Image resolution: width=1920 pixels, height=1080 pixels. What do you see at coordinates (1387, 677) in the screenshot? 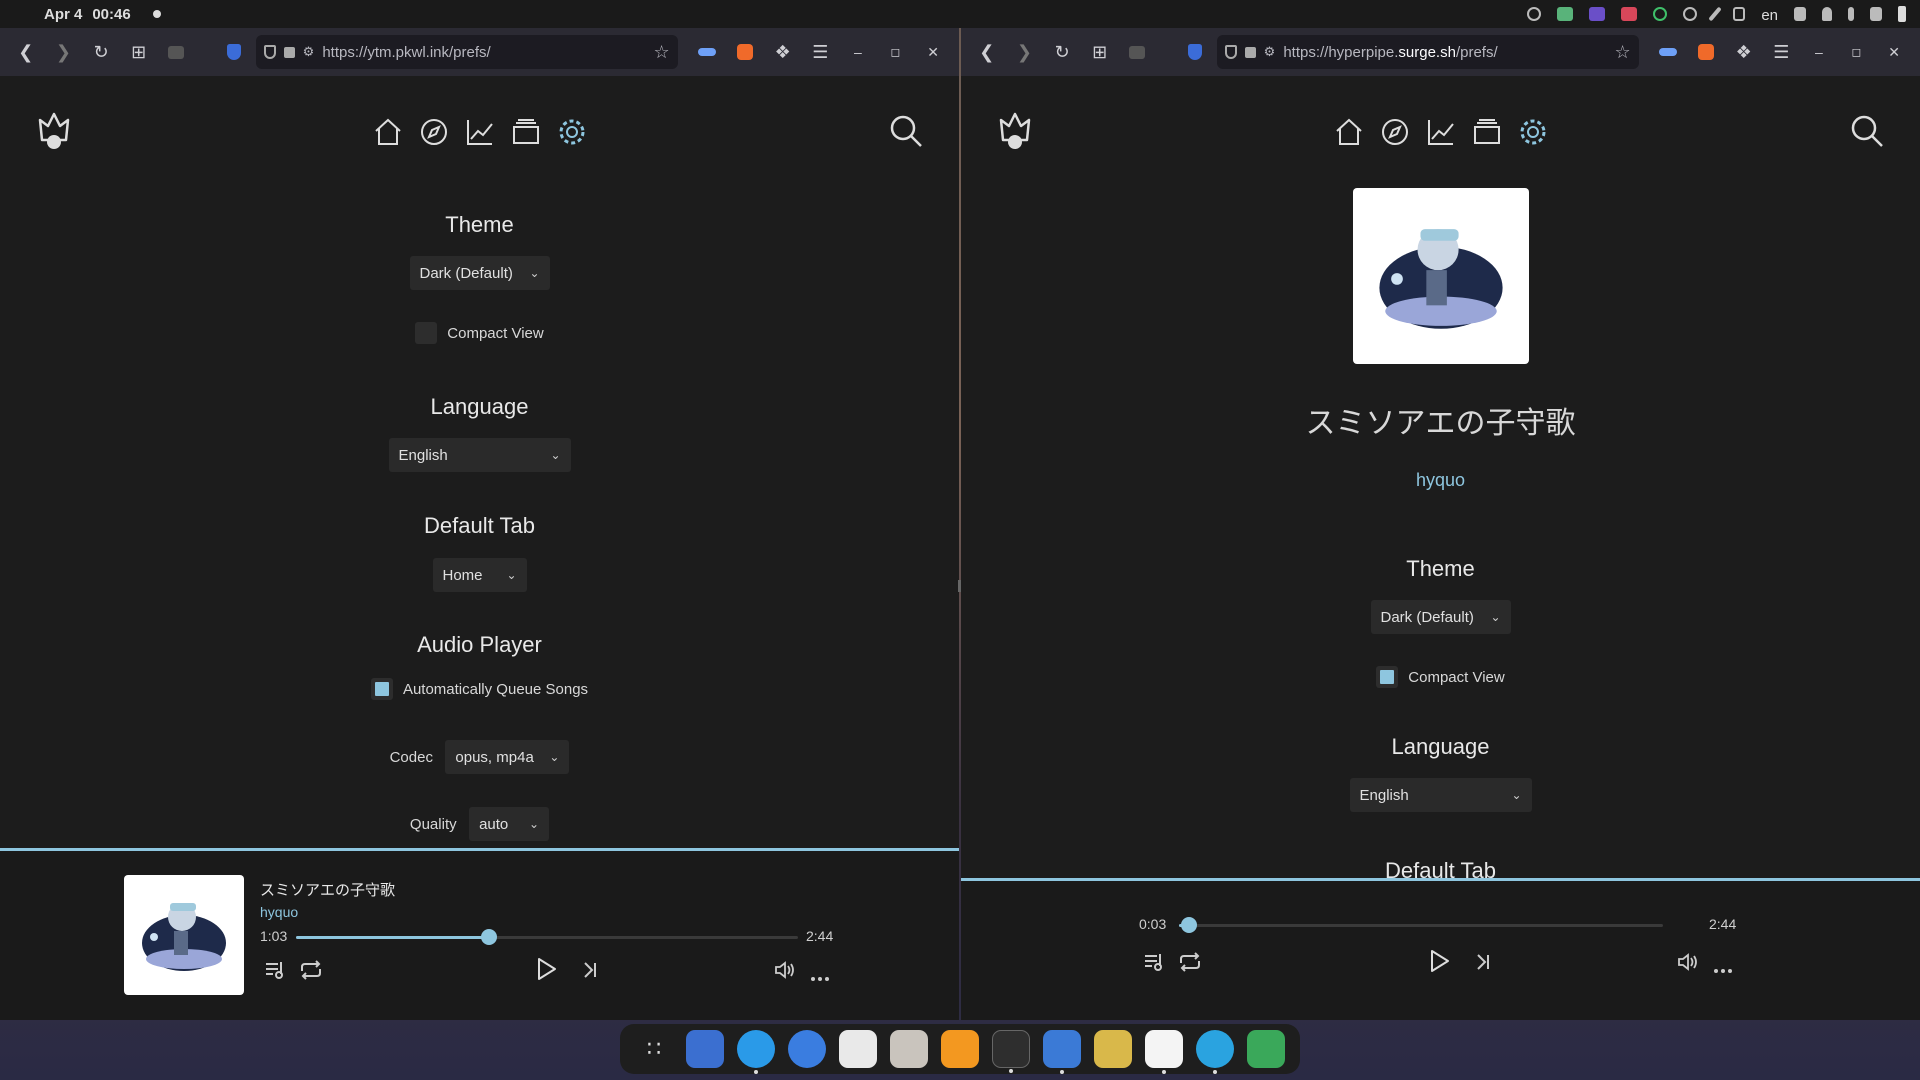
I see `compact-view-checkbox` at bounding box center [1387, 677].